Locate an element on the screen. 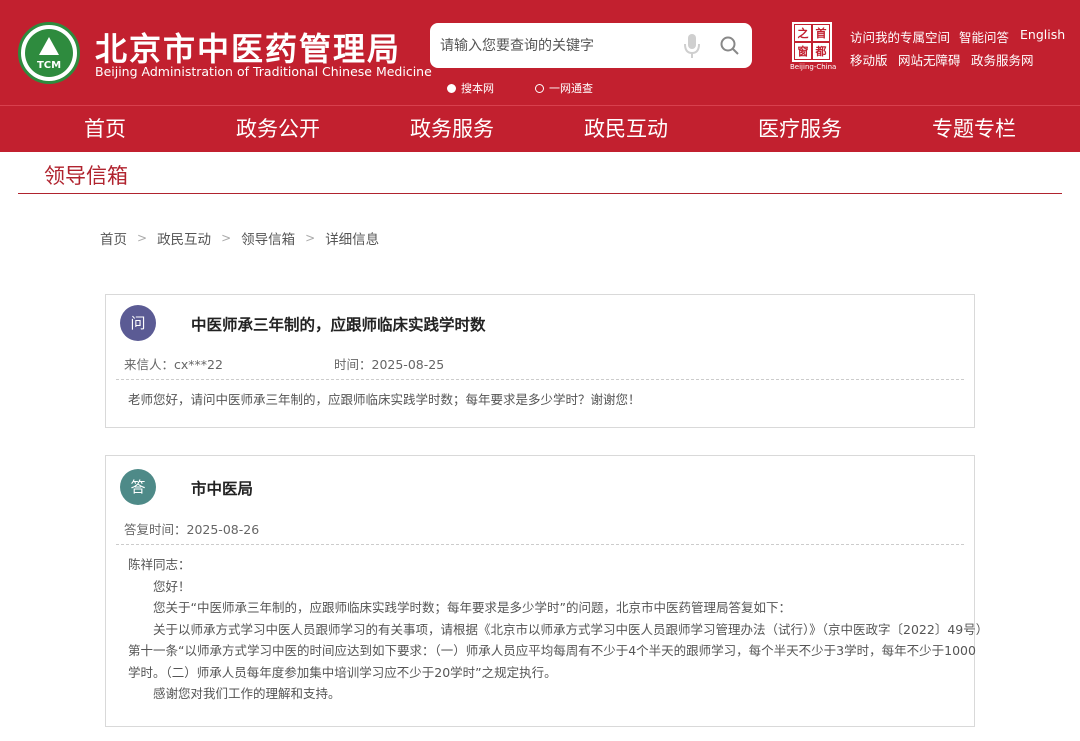 The image size is (1080, 741). site-logo: TCM is located at coordinates (49, 53).